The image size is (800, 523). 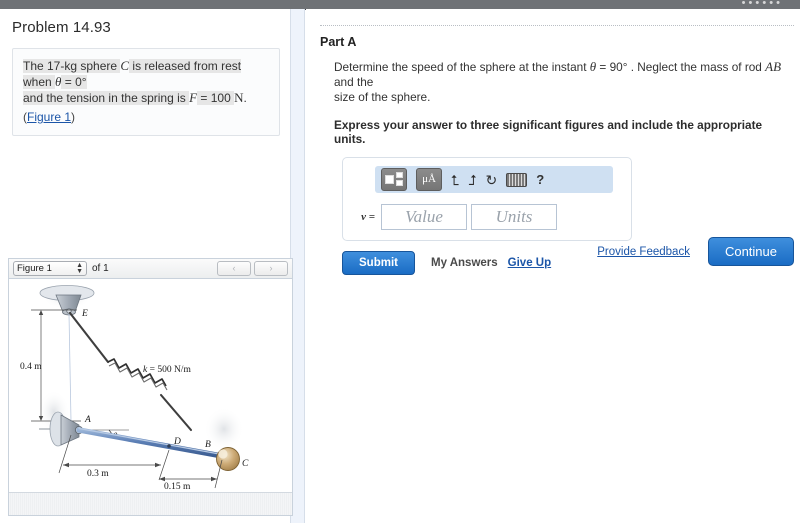 I want to click on units-icon: μÅ, so click(x=429, y=179).